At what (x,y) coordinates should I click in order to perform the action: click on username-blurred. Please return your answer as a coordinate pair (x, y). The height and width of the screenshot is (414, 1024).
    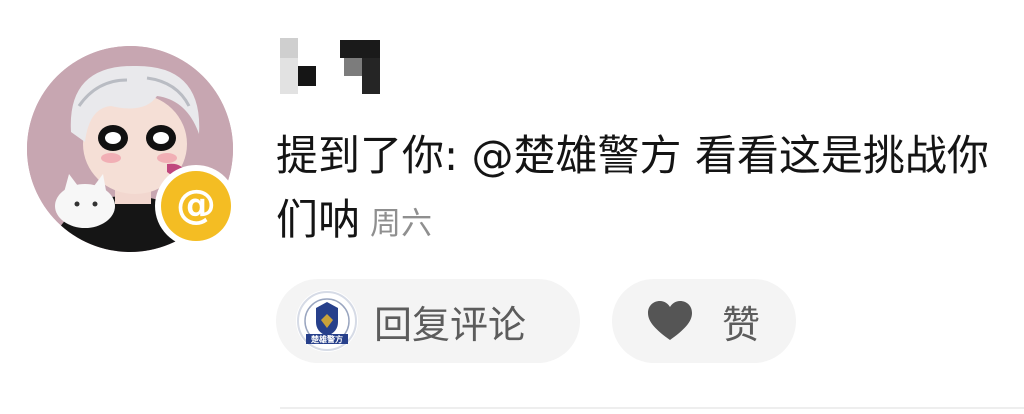
    Looking at the image, I should click on (333, 66).